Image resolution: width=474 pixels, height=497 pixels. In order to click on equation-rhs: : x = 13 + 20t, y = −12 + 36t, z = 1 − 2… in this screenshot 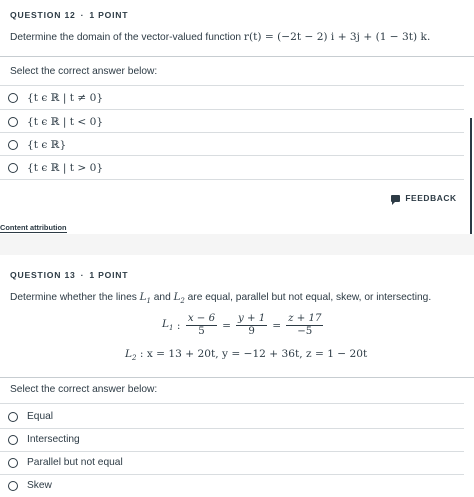, I will do `click(252, 354)`.